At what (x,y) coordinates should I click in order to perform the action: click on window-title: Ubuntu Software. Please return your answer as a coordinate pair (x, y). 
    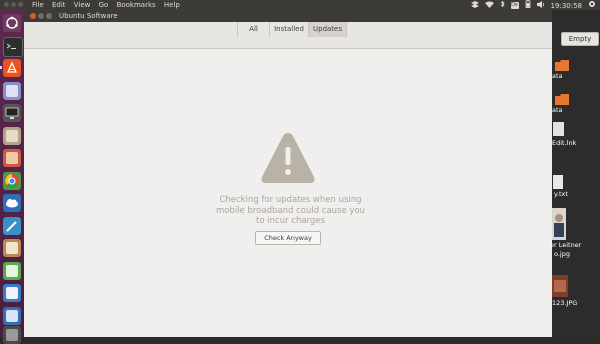
    Looking at the image, I should click on (88, 16).